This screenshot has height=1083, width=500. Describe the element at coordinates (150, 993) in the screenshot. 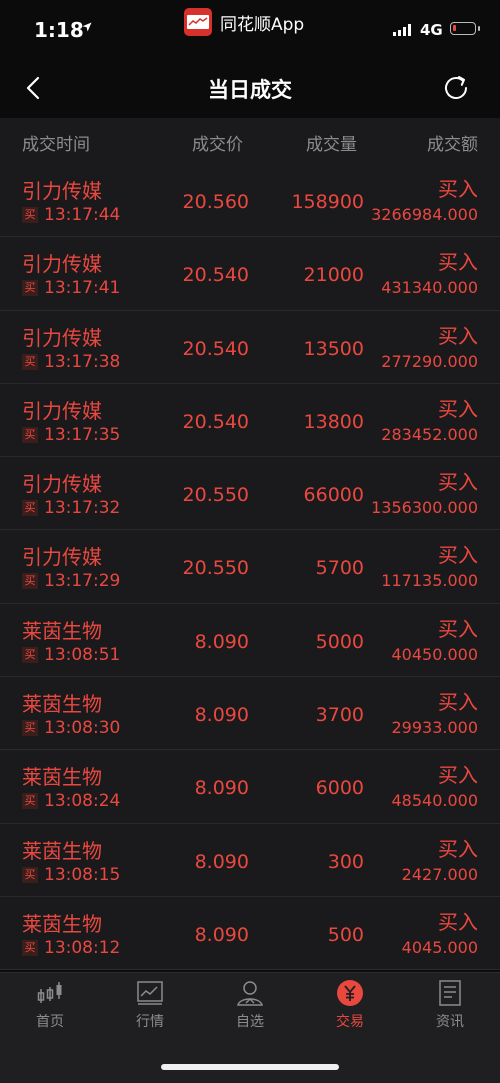

I see `chart-icon` at that location.